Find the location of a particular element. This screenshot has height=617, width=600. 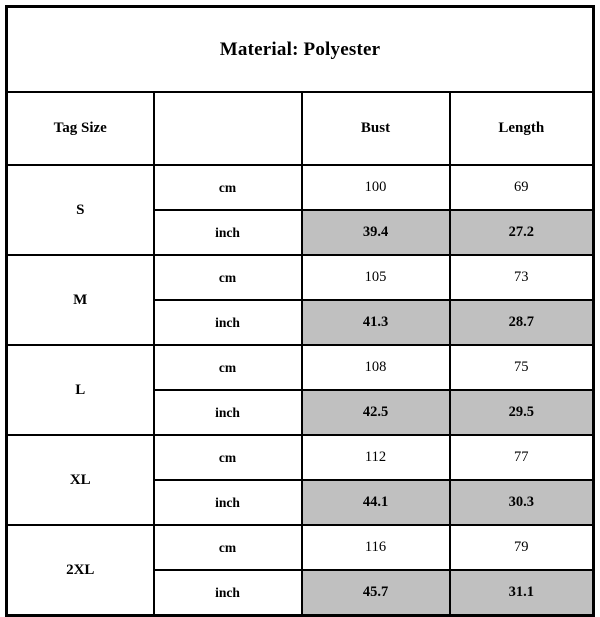

bust-inch-l: 42.5 is located at coordinates (375, 412).